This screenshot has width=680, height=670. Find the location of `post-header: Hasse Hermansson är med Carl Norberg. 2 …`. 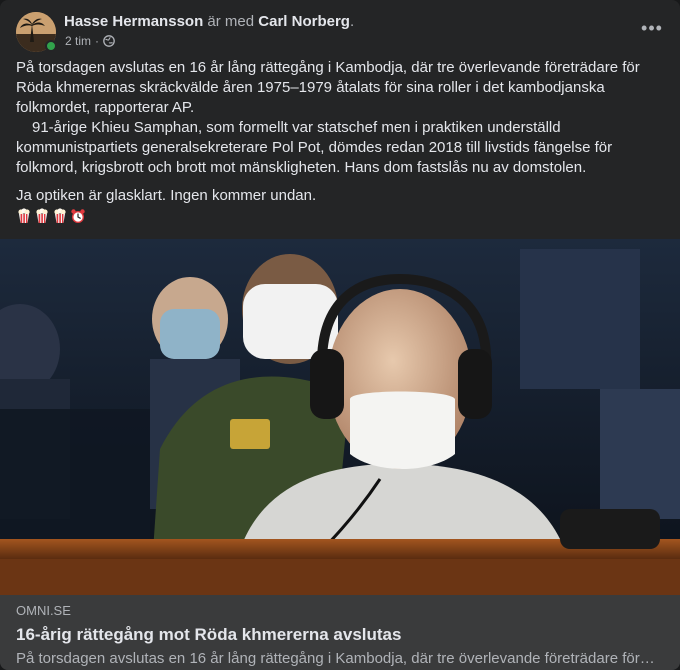

post-header: Hasse Hermansson är med Carl Norberg. 2 … is located at coordinates (340, 32).